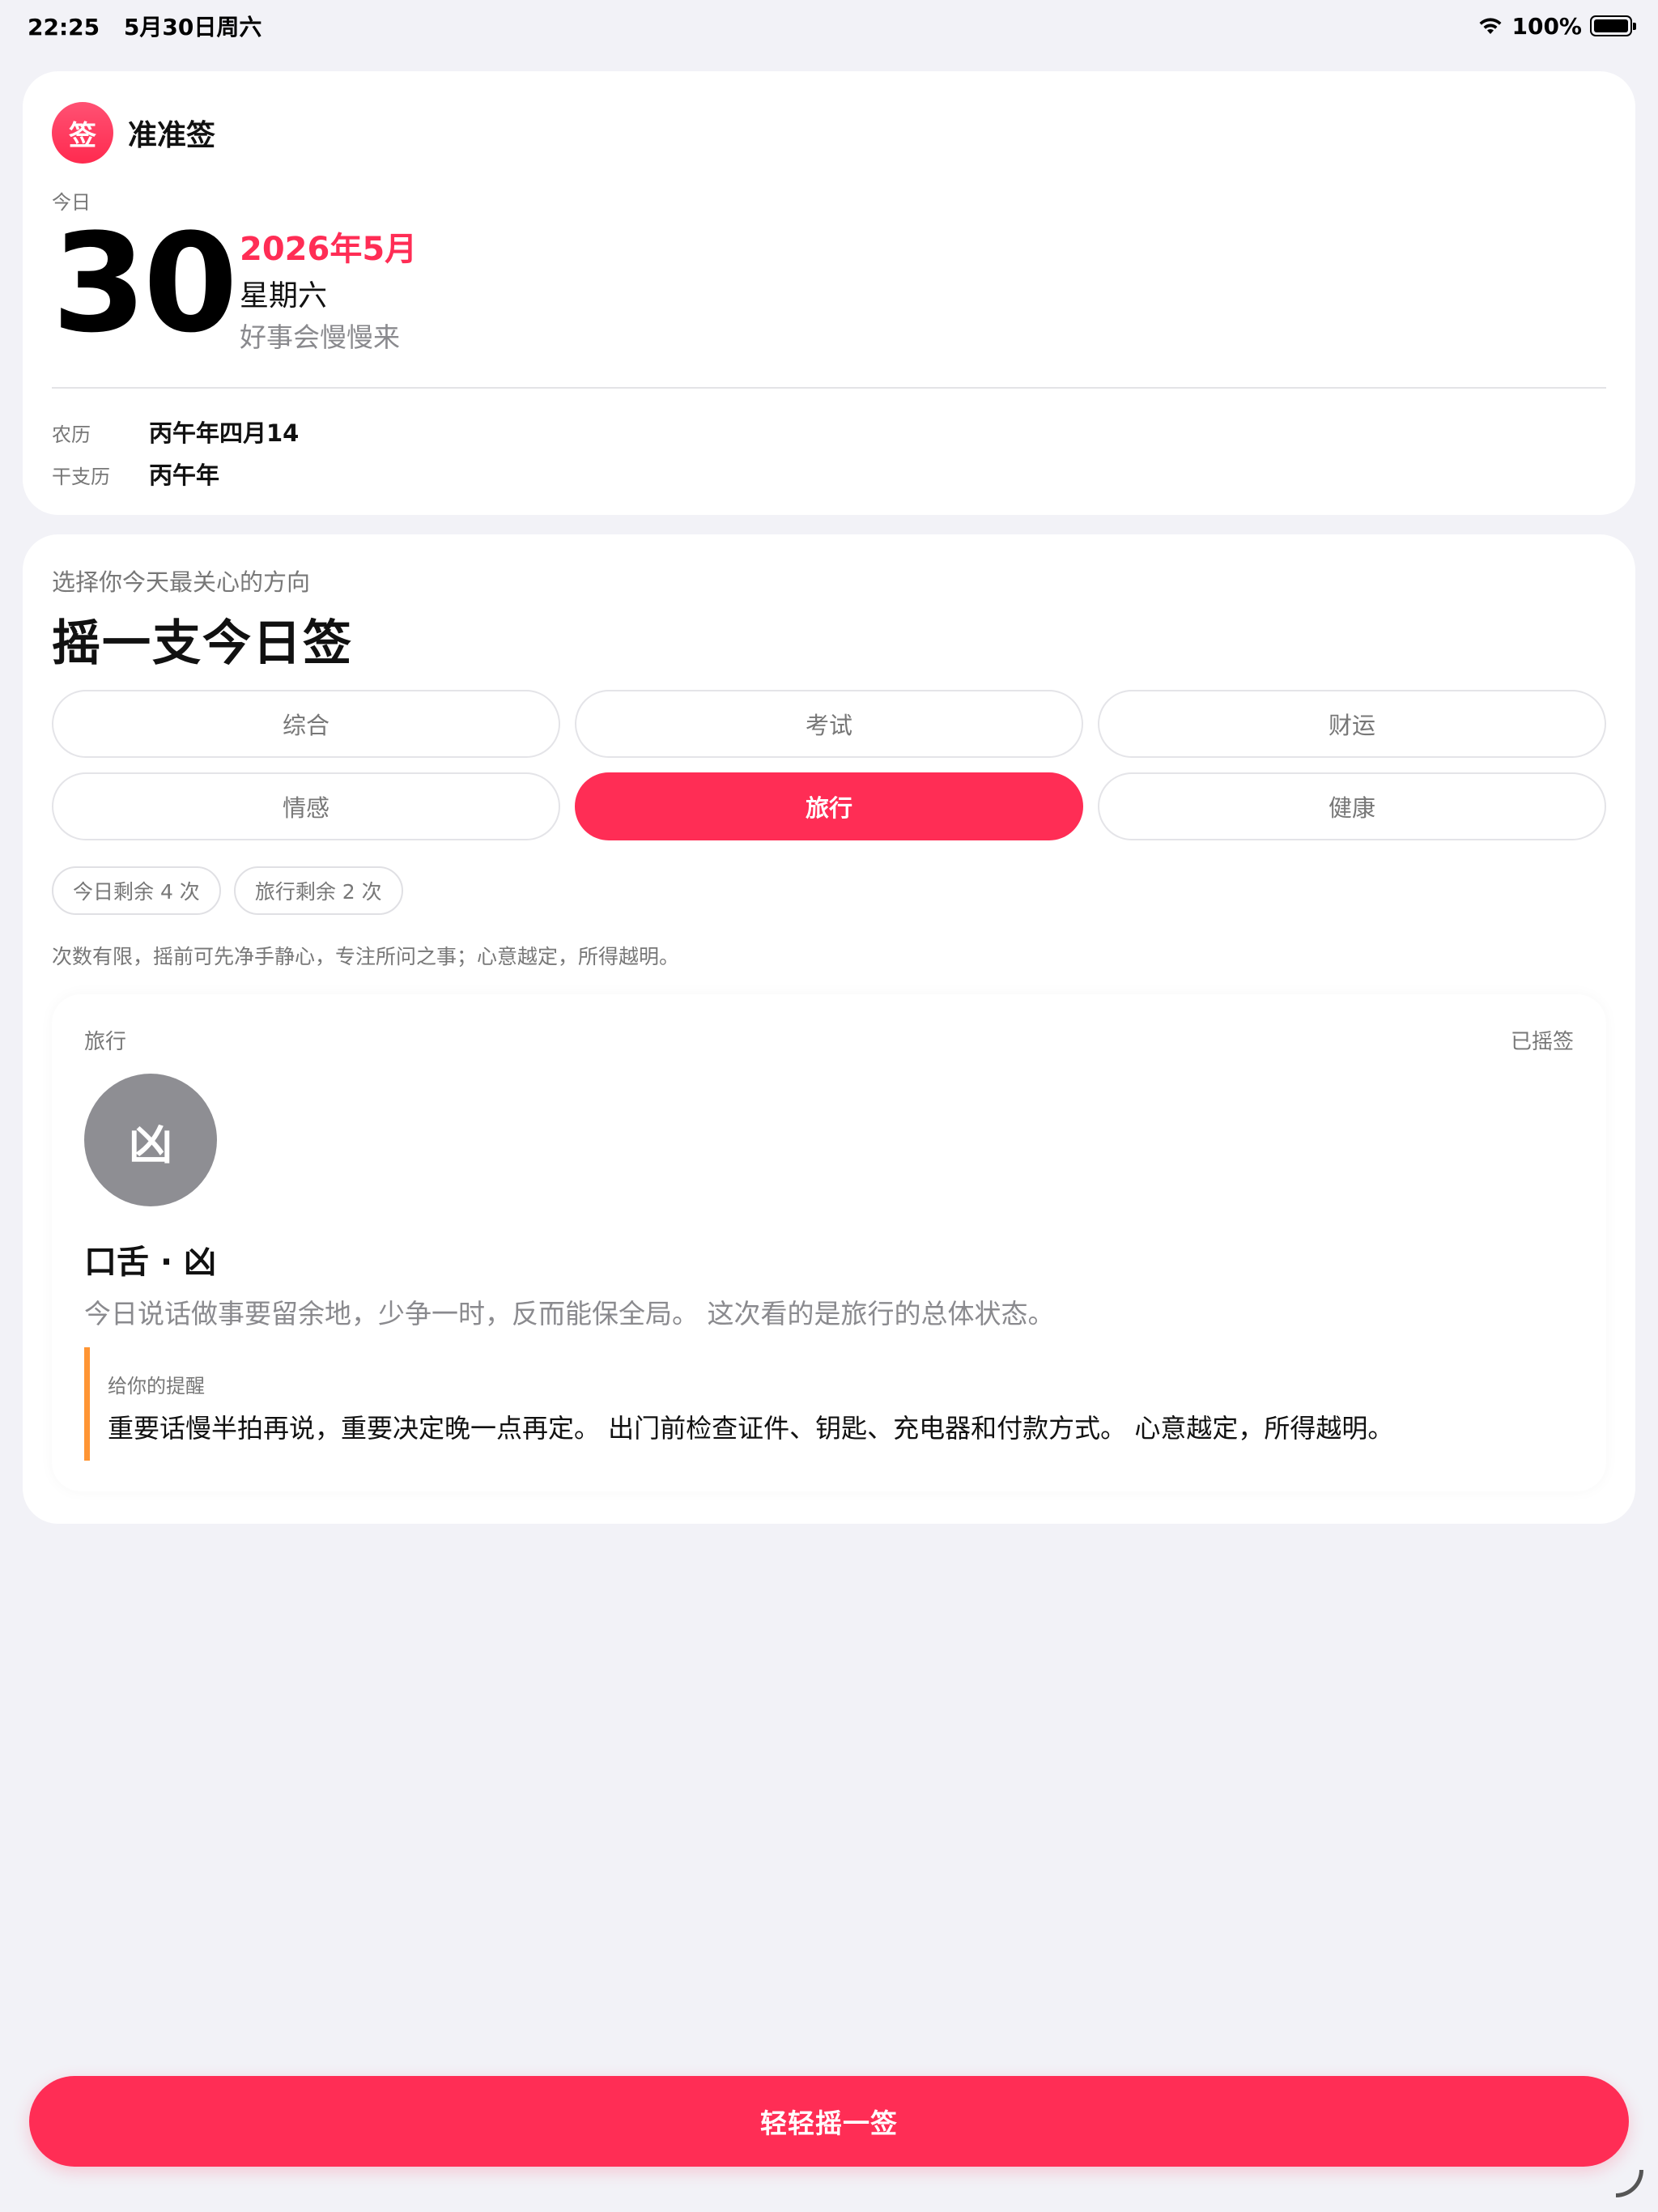 The image size is (1658, 2212). I want to click on slogan: 好事会慢慢来, so click(320, 337).